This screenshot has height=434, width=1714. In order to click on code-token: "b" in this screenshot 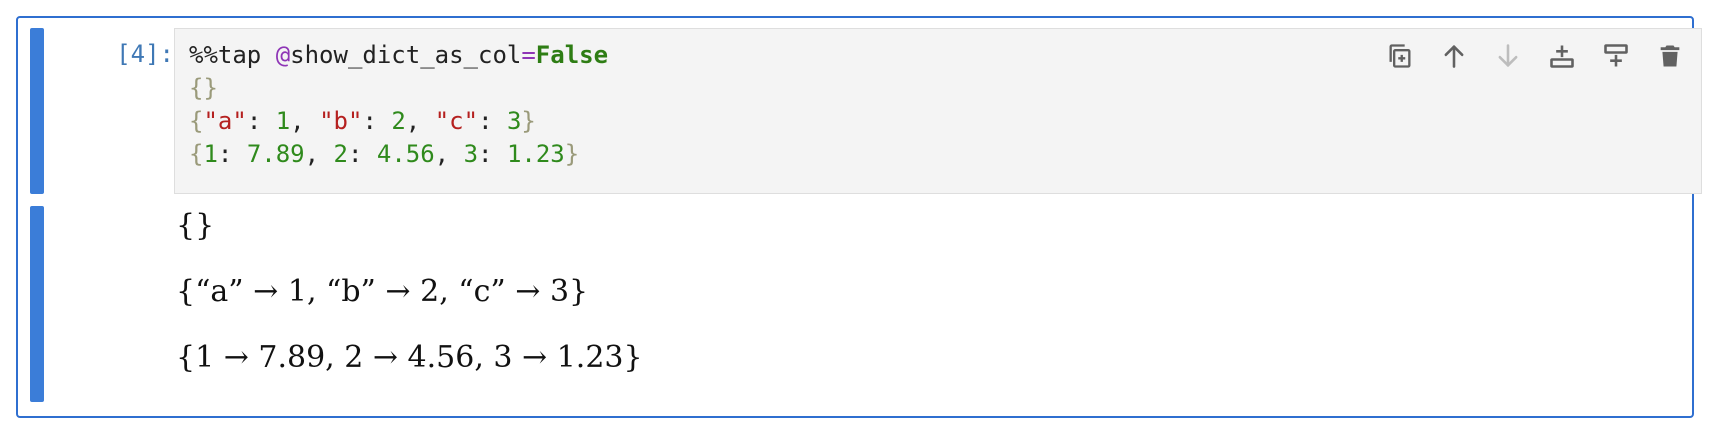, I will do `click(341, 121)`.